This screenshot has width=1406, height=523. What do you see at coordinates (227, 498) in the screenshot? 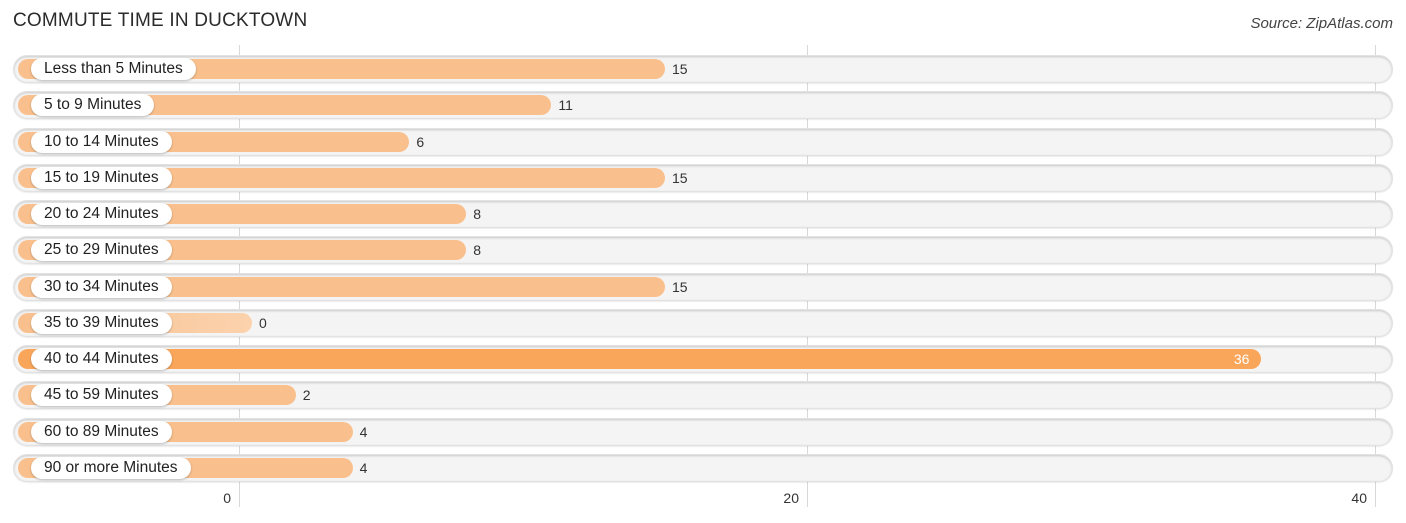
I see `x-tick-label: 0` at bounding box center [227, 498].